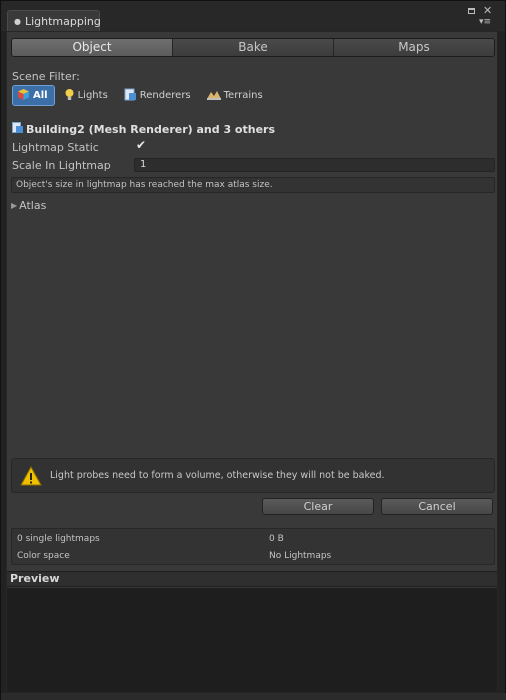 The image size is (506, 700). Describe the element at coordinates (414, 47) in the screenshot. I see `tab-maps: Maps` at that location.